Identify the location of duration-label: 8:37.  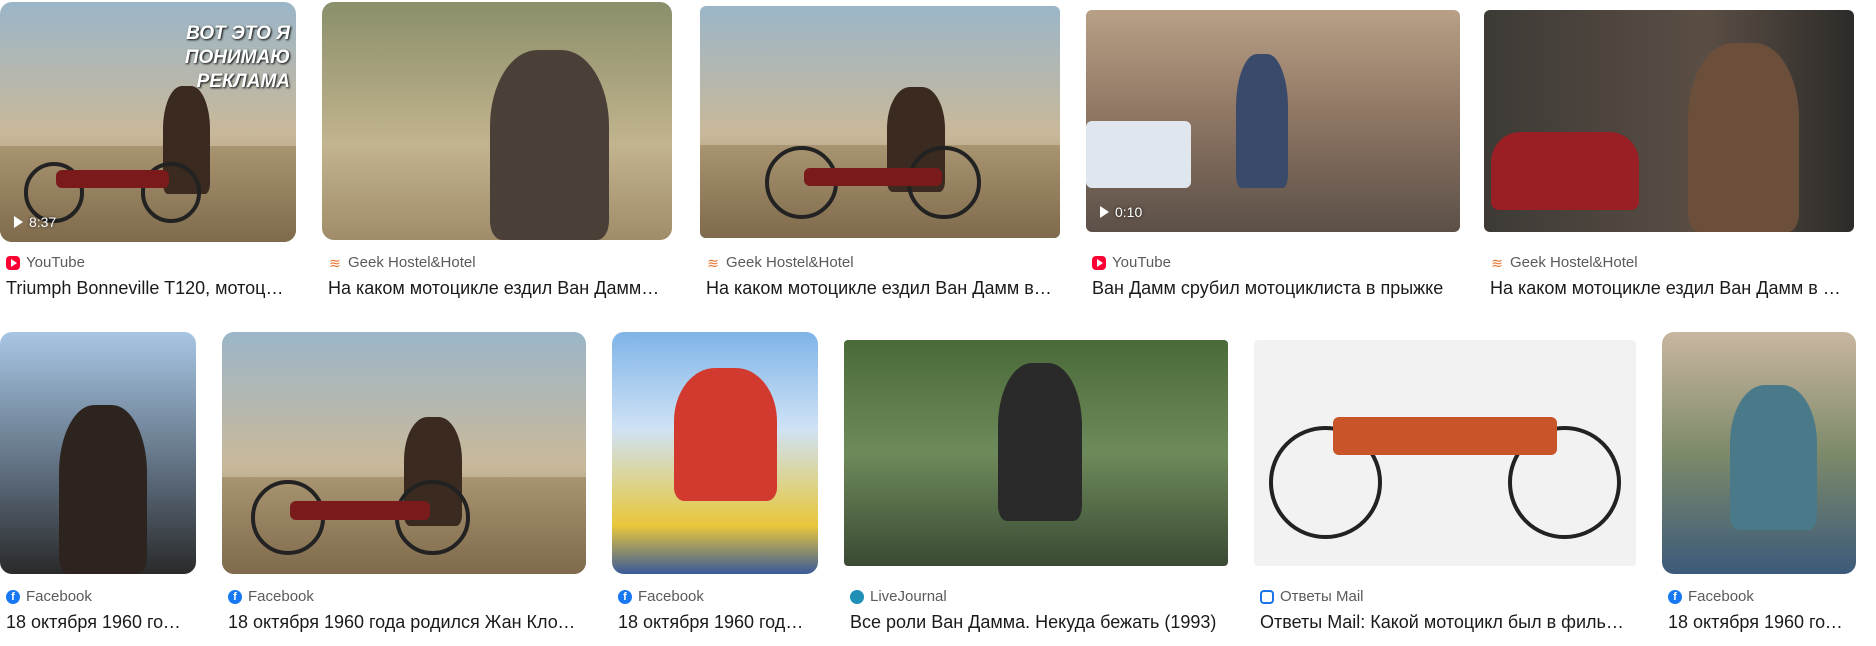
(43, 222).